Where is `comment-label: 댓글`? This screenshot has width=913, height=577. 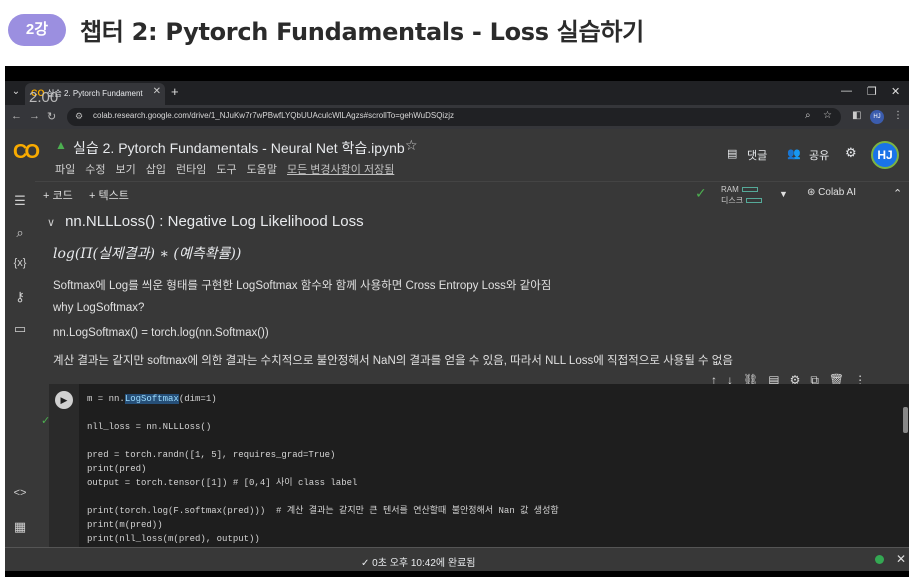
comment-label: 댓글 is located at coordinates (757, 155).